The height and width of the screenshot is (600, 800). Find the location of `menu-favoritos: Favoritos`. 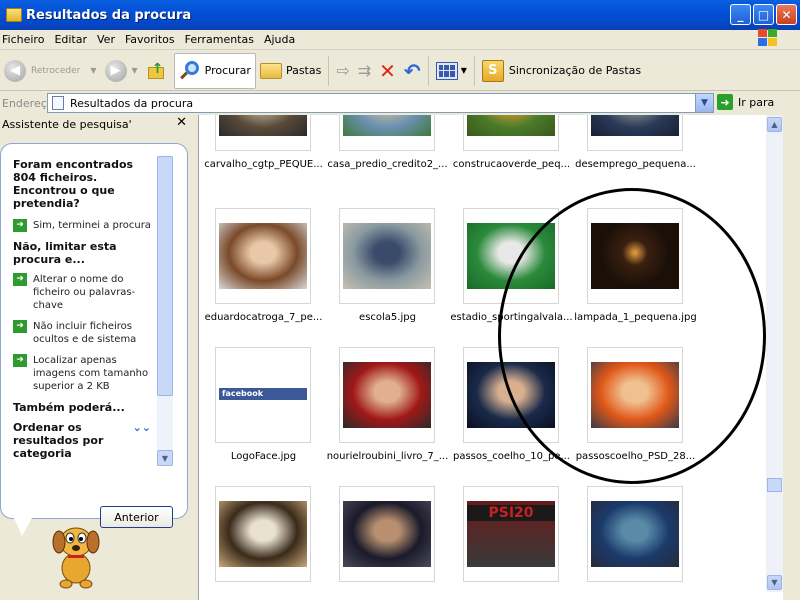

menu-favoritos: Favoritos is located at coordinates (152, 39).